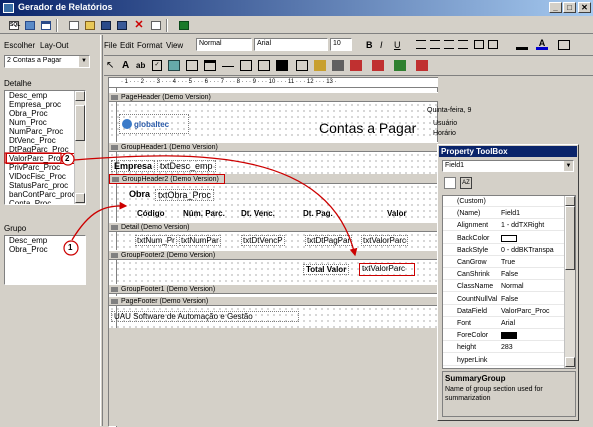  What do you see at coordinates (509, 336) in the screenshot?
I see `color-swatch` at bounding box center [509, 336].